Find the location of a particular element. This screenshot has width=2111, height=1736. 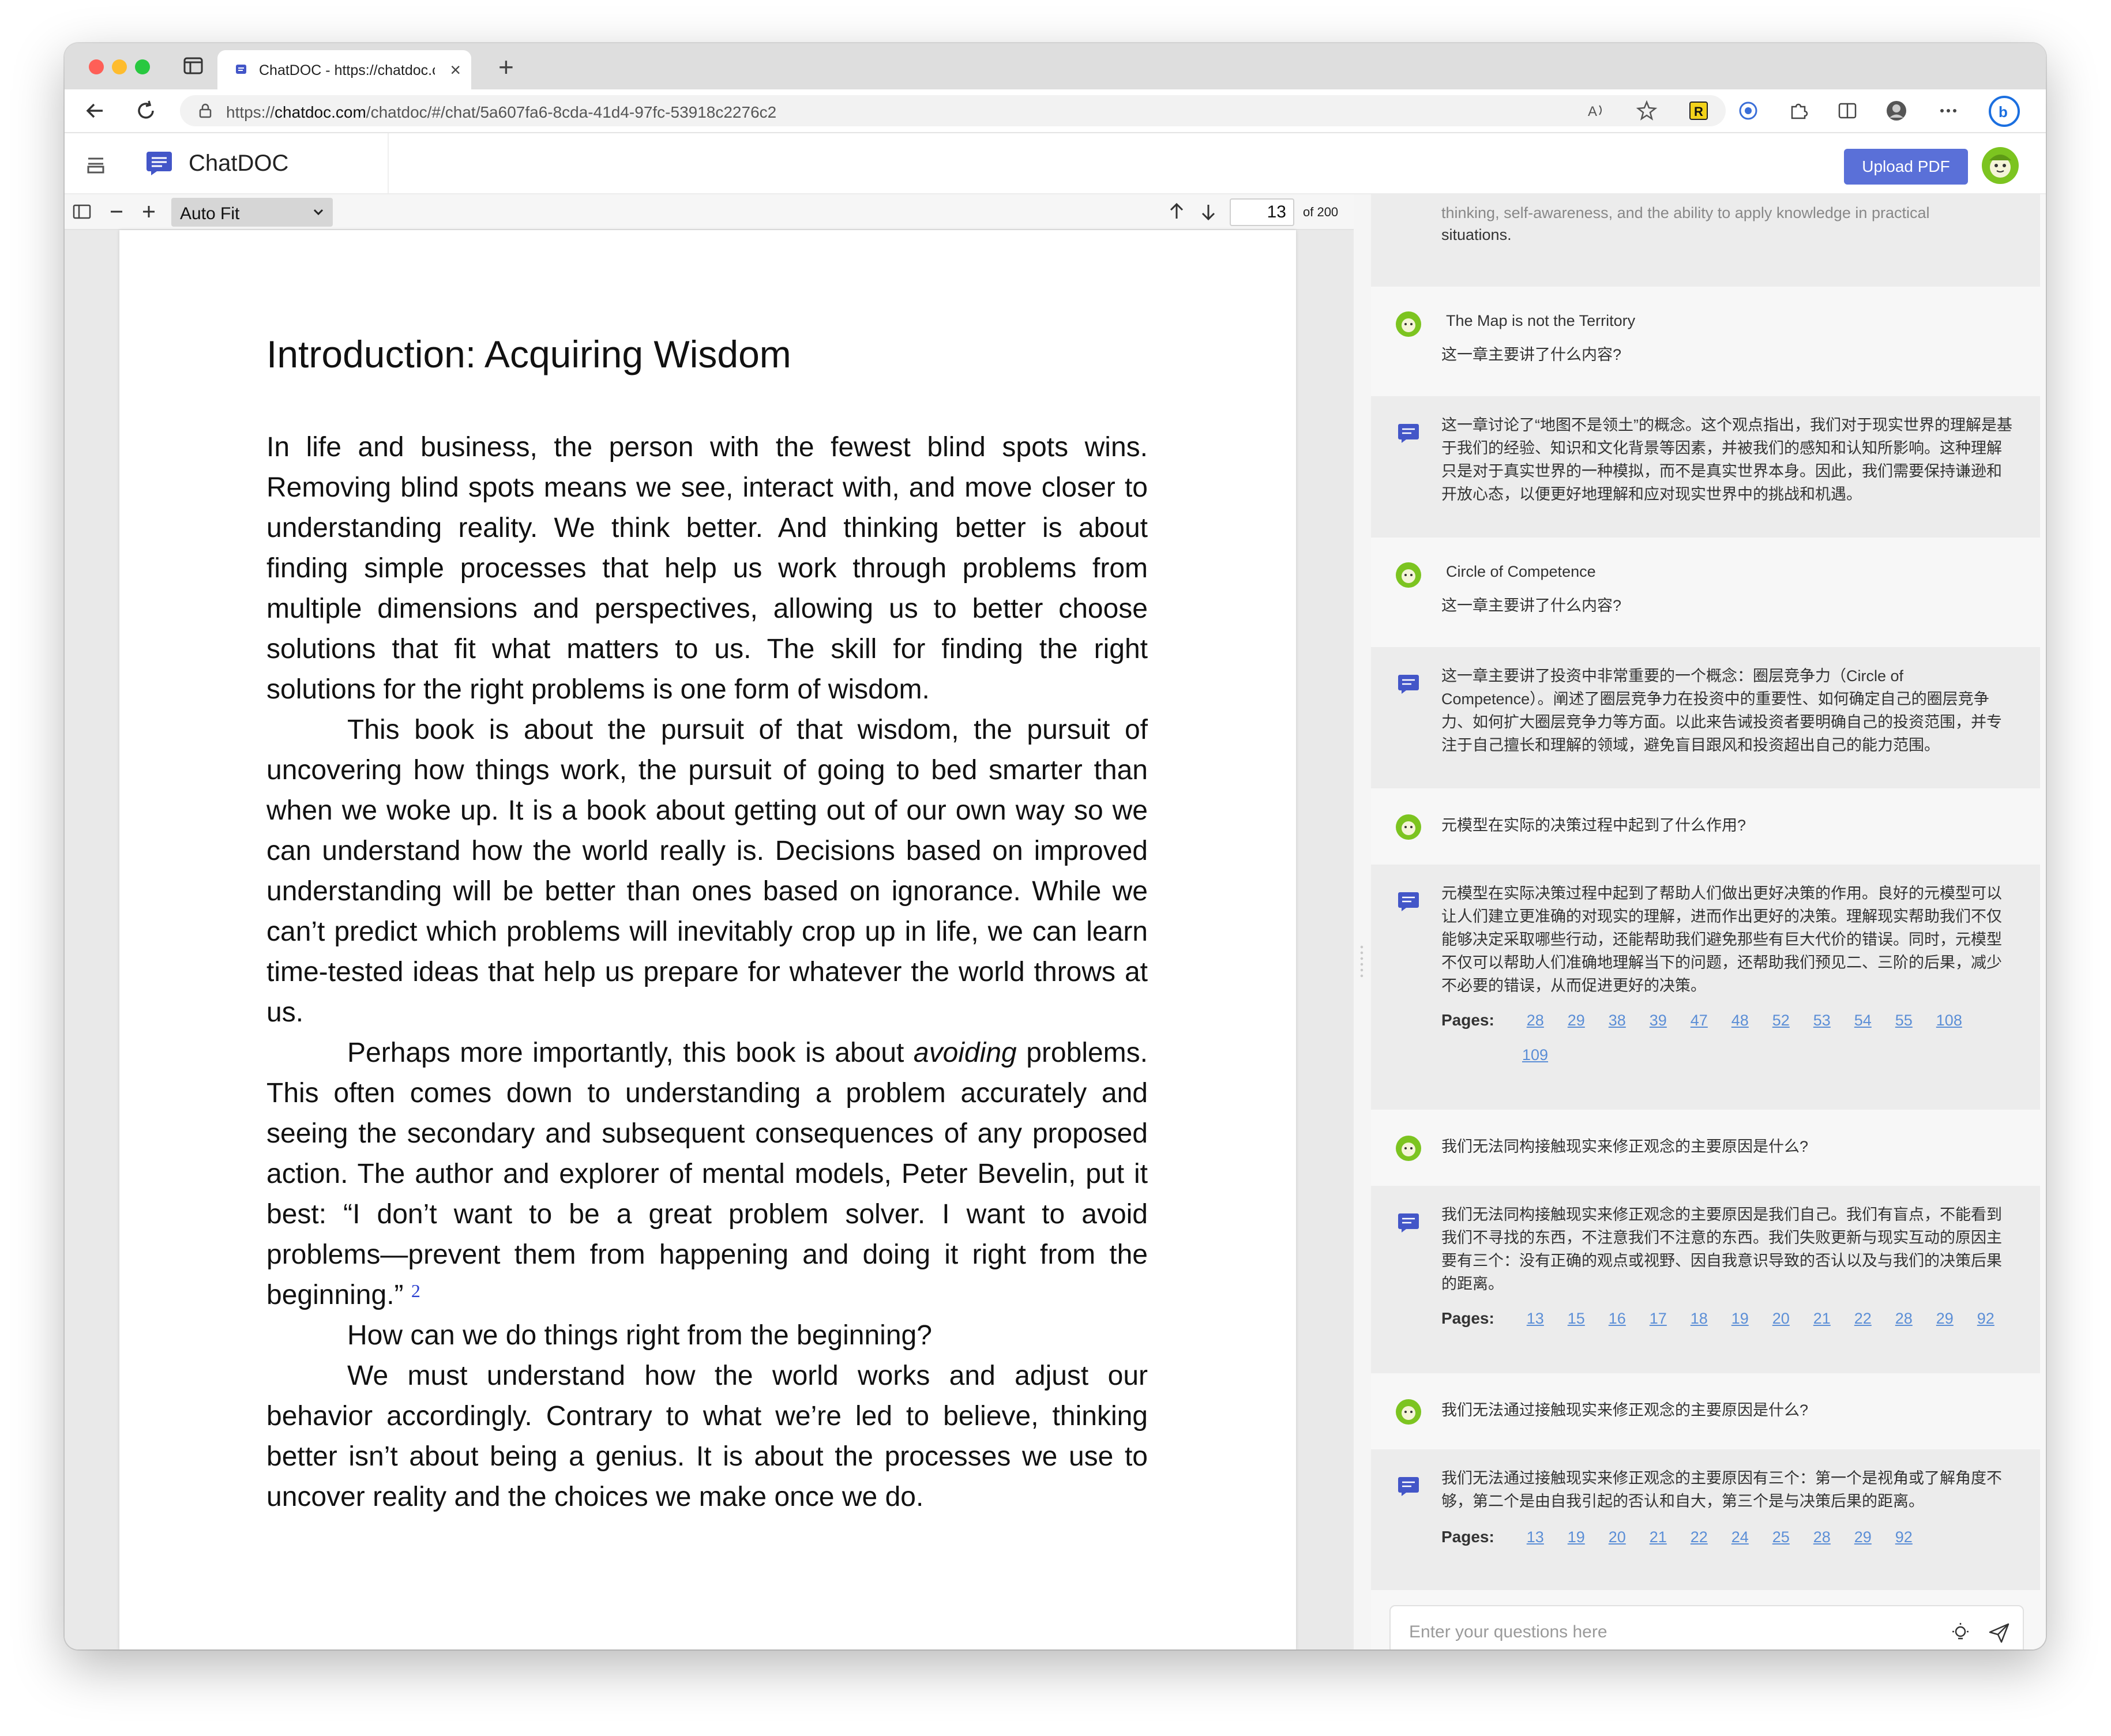

page-link: 108 is located at coordinates (1957, 1021).